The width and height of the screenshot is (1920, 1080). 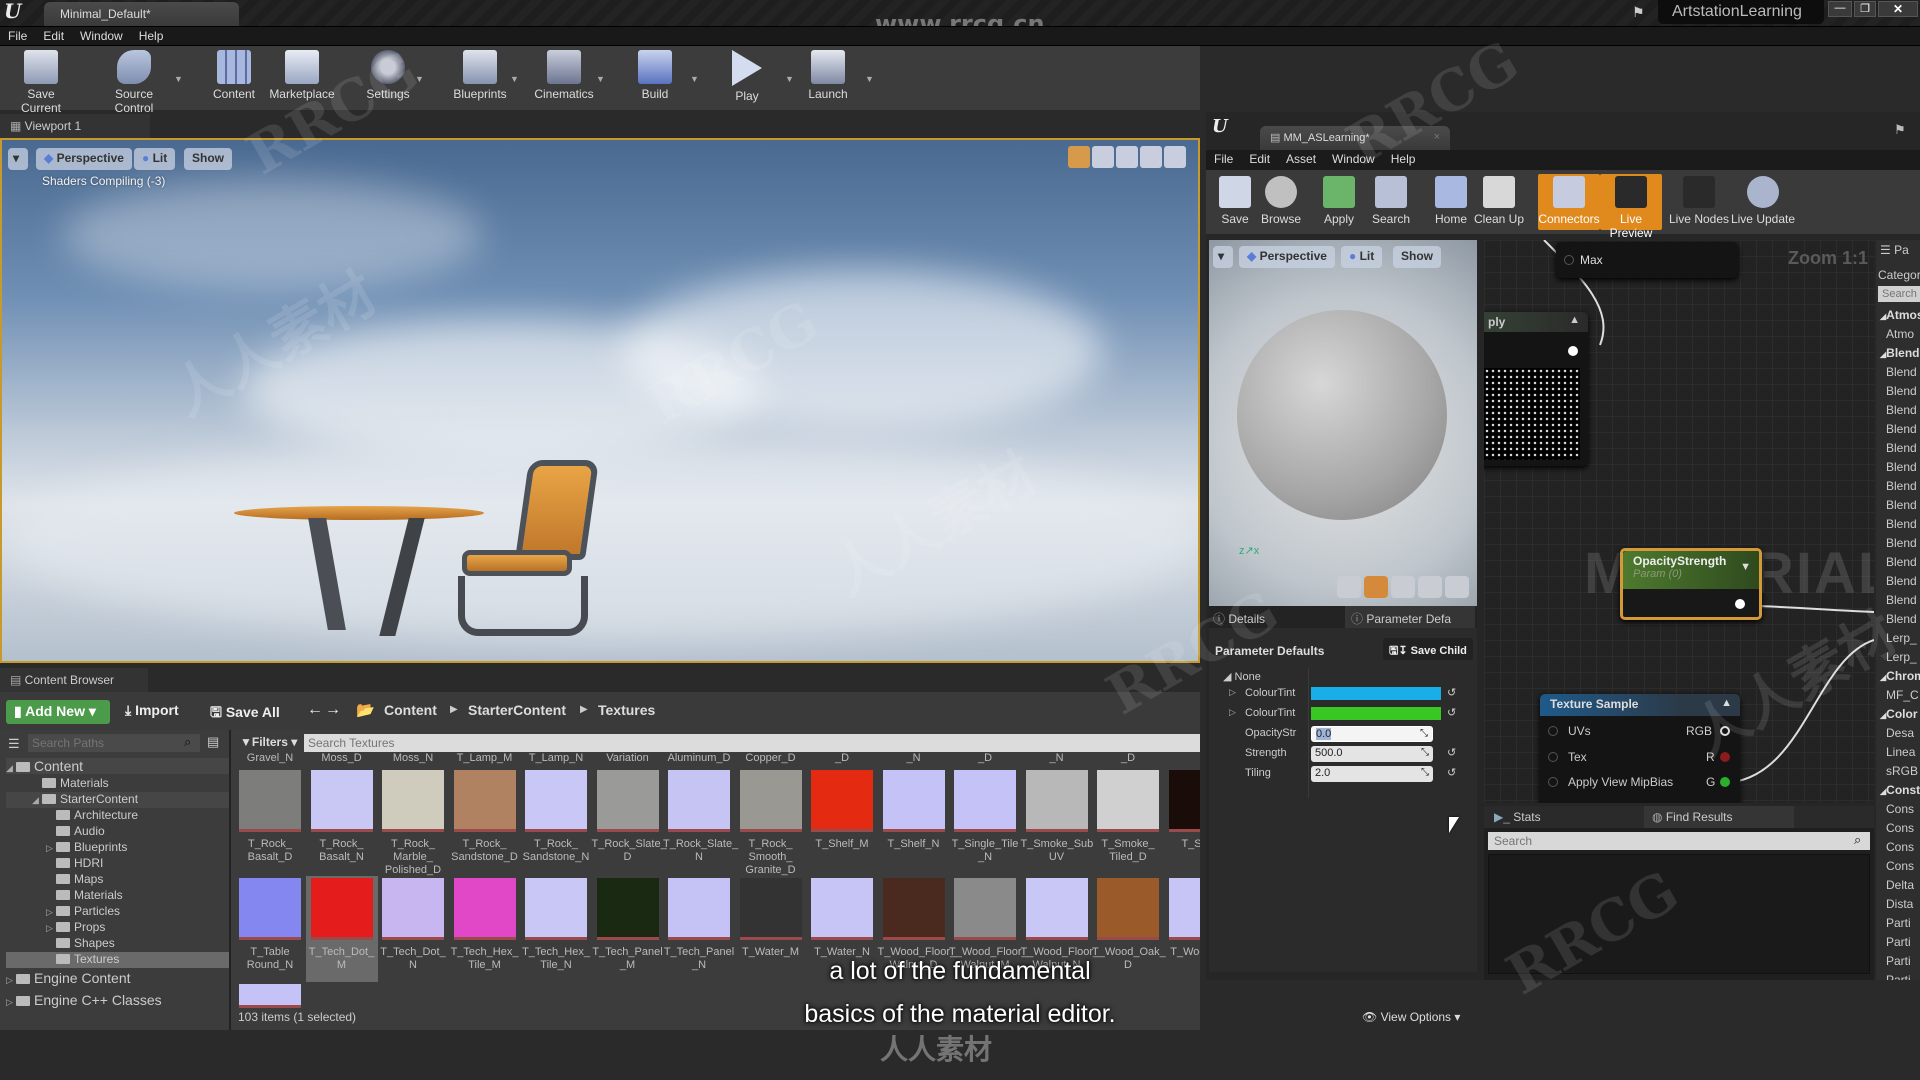 I want to click on source-control-button: Source Control, so click(x=134, y=82).